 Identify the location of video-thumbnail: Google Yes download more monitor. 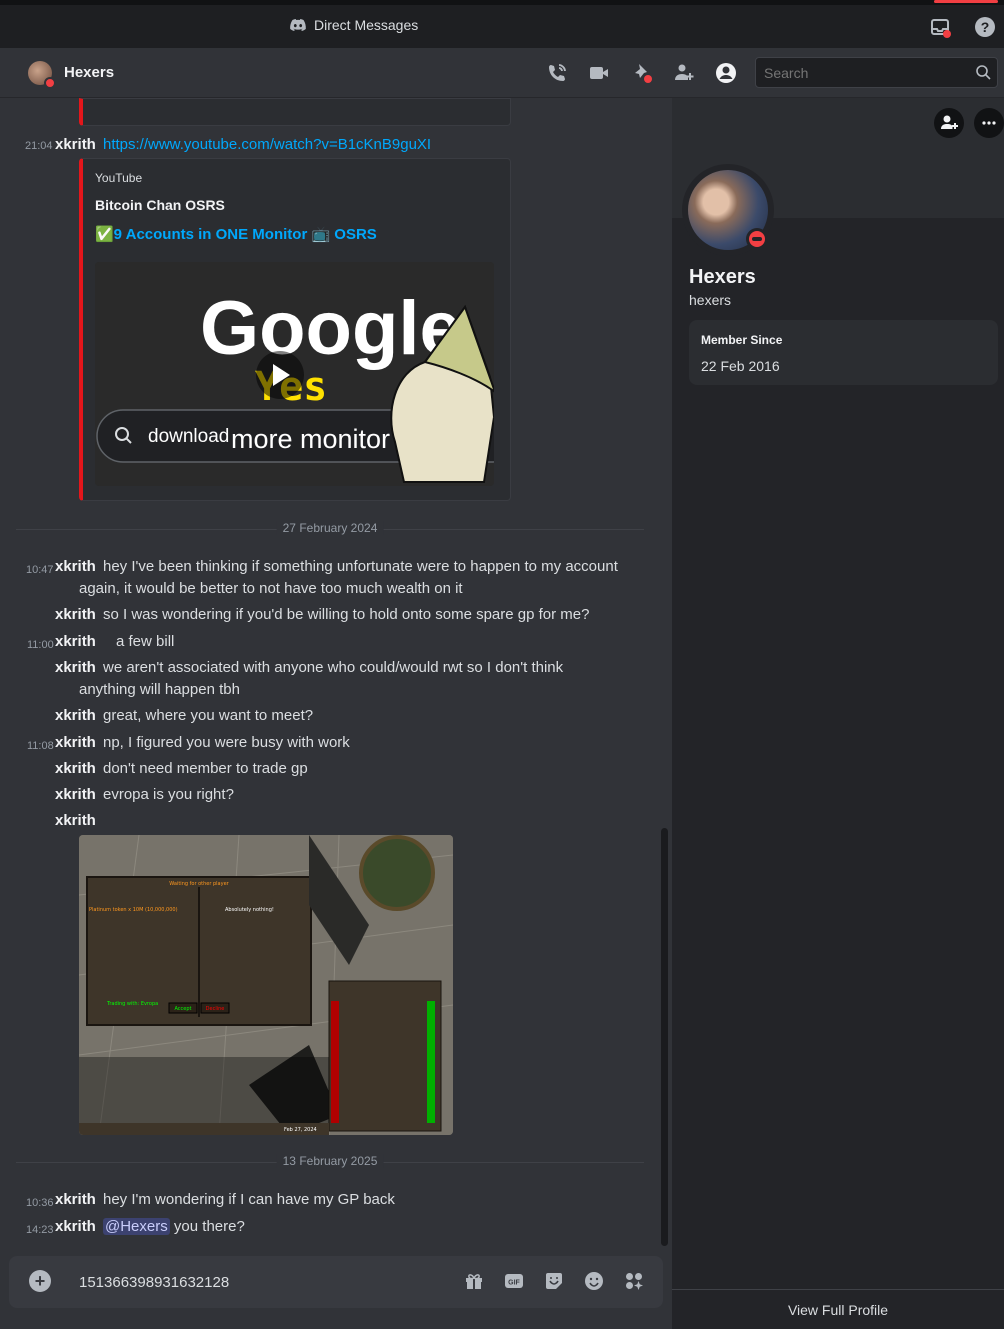
(294, 374).